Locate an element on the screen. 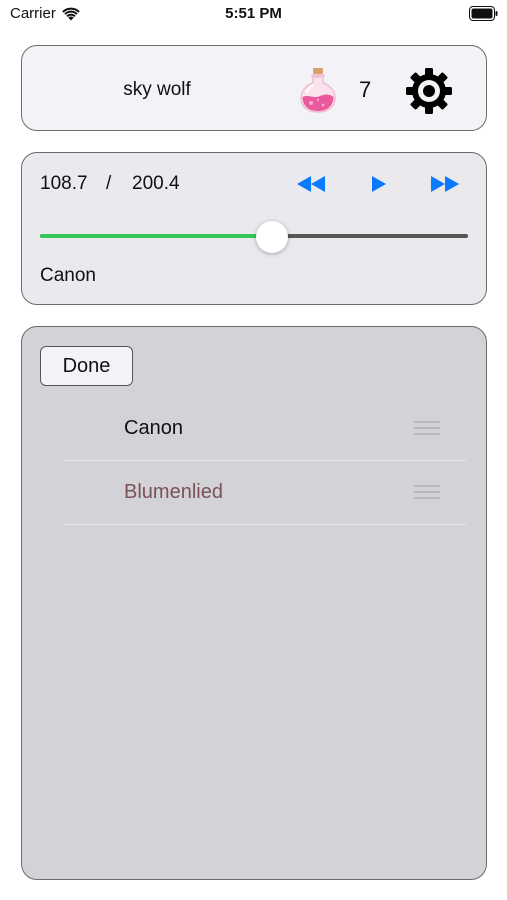  user-name: sky wolf is located at coordinates (157, 89).